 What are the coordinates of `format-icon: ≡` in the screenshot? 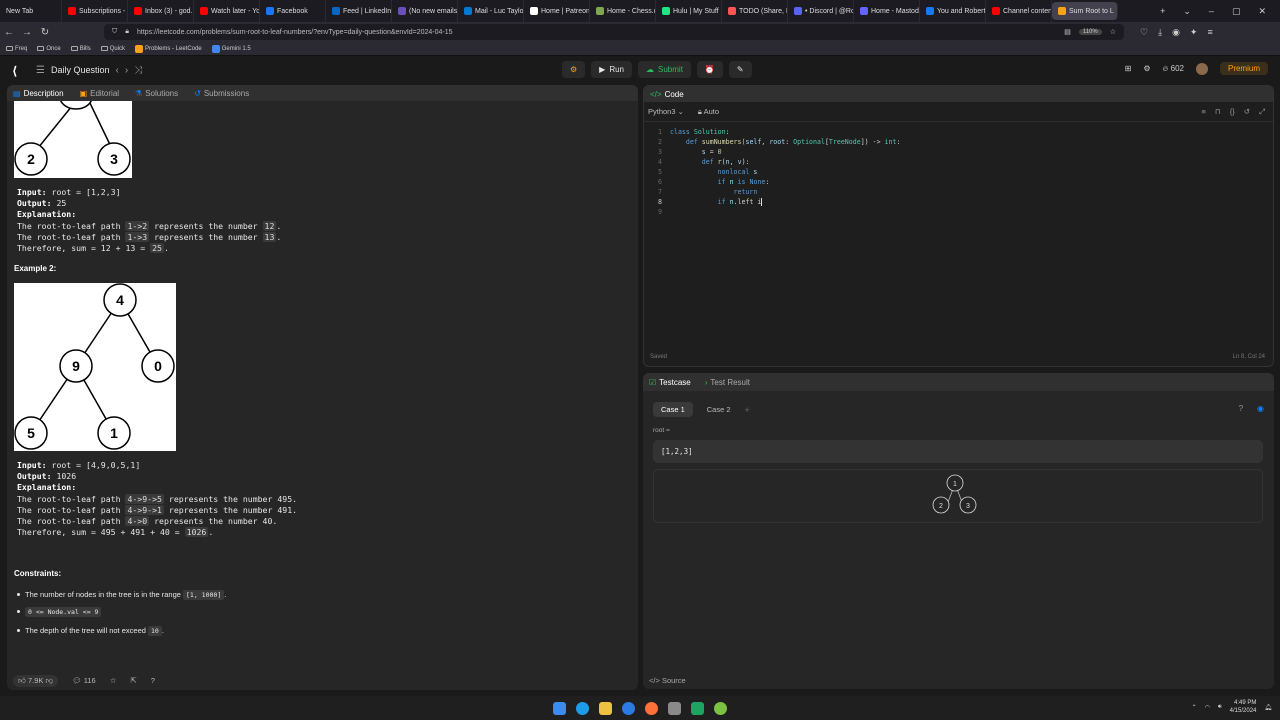 It's located at (1203, 112).